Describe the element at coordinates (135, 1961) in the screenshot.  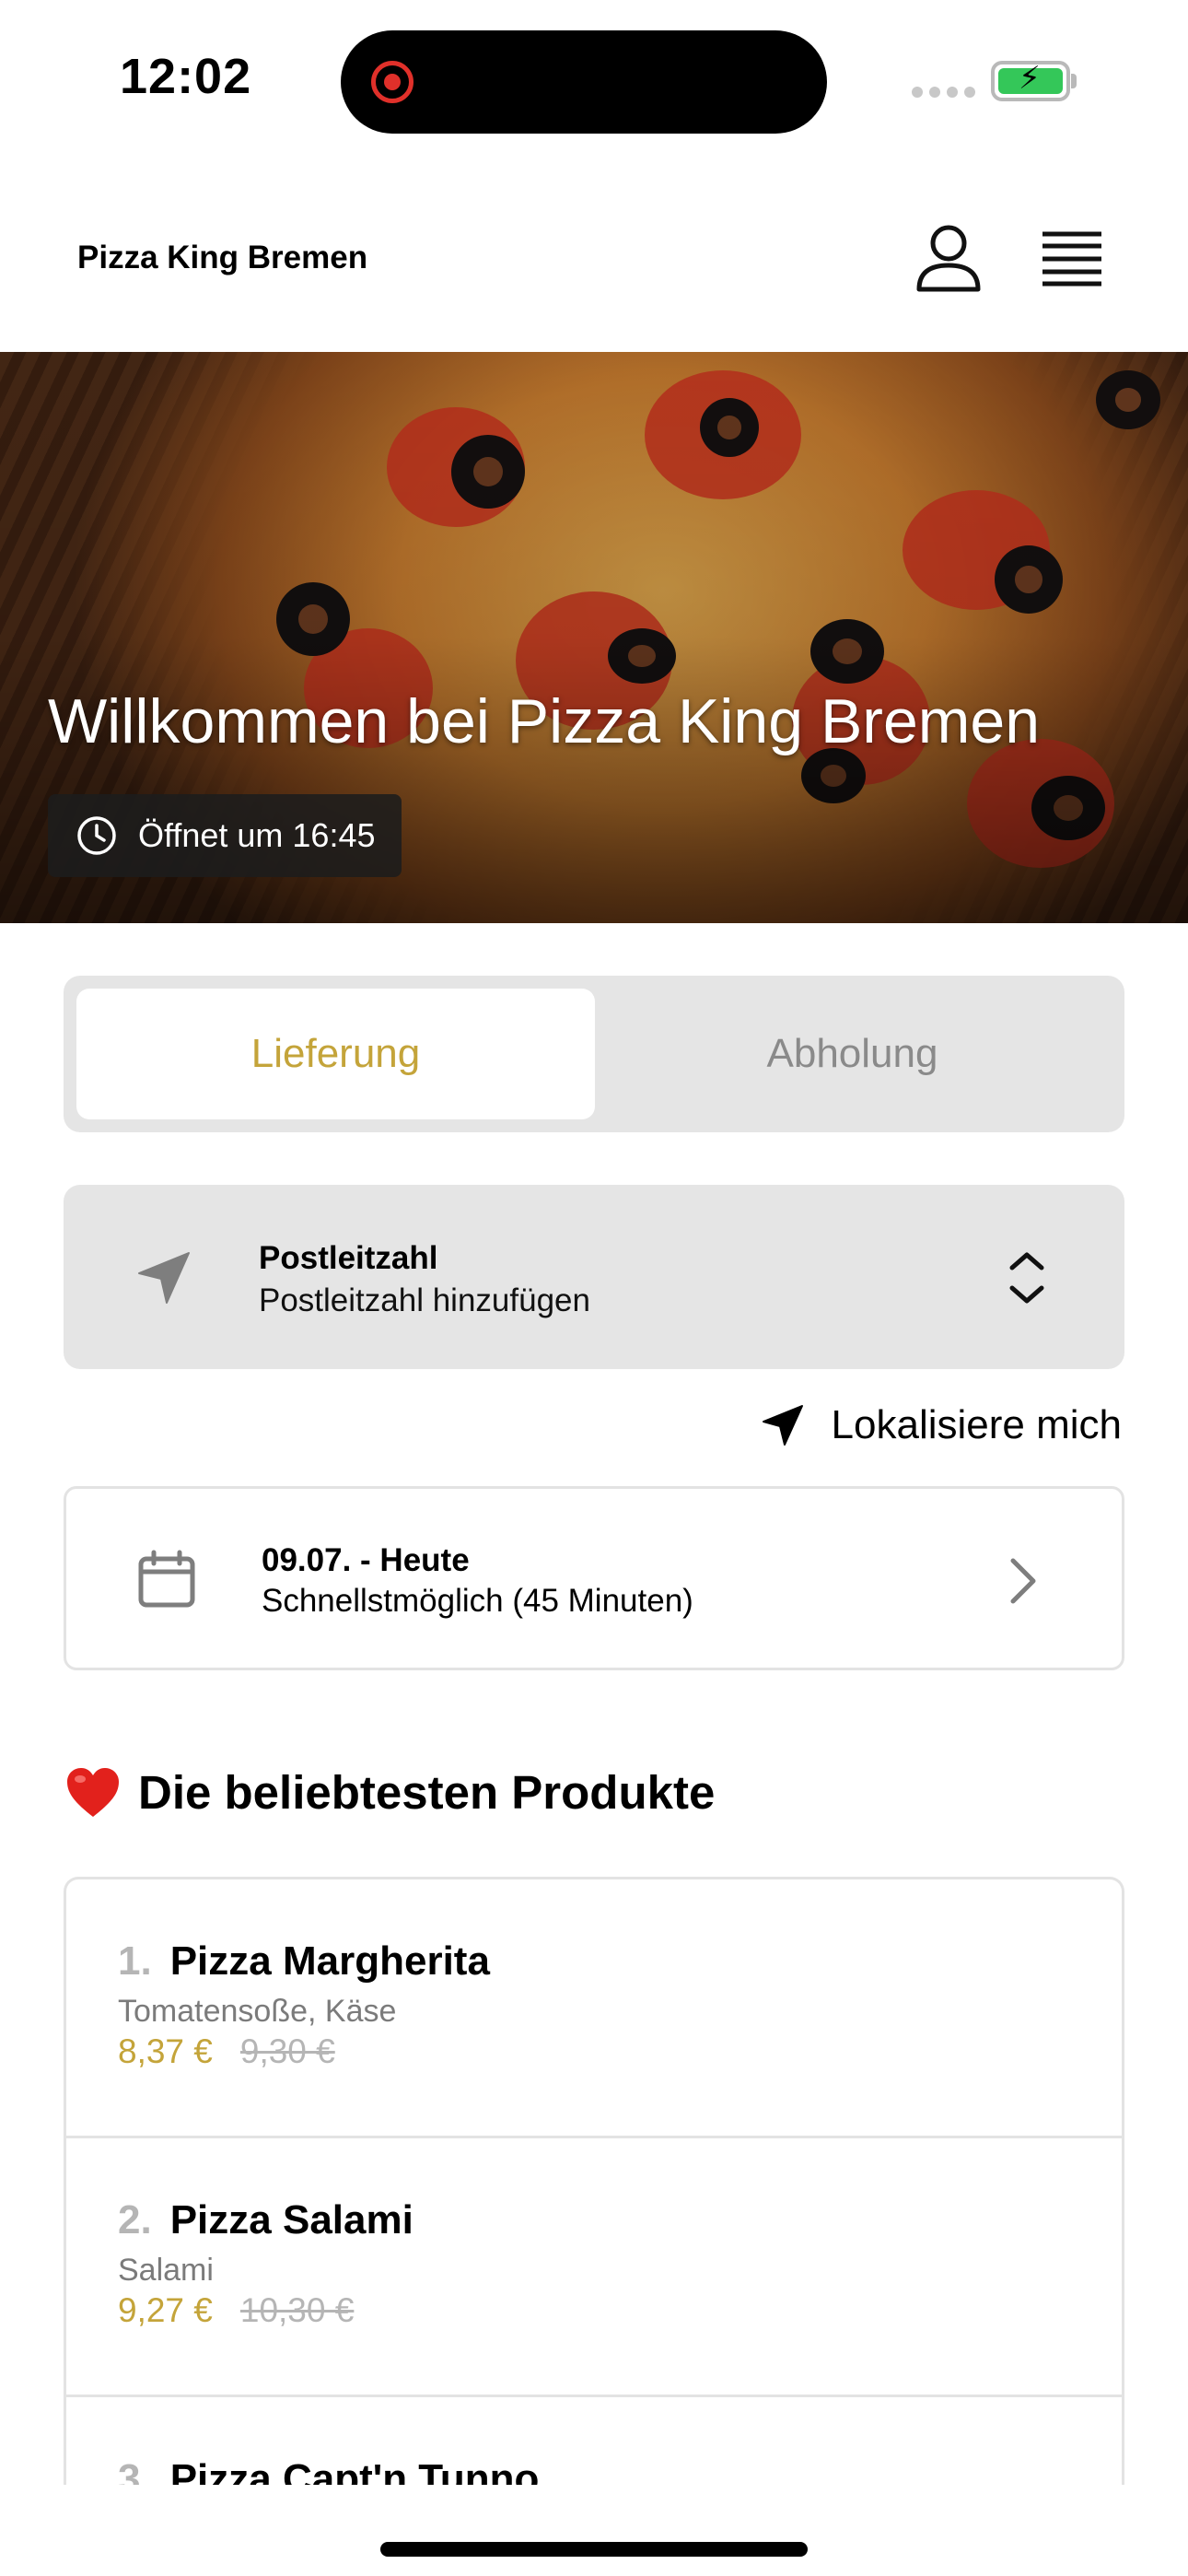
I see `product-rank: 1.` at that location.